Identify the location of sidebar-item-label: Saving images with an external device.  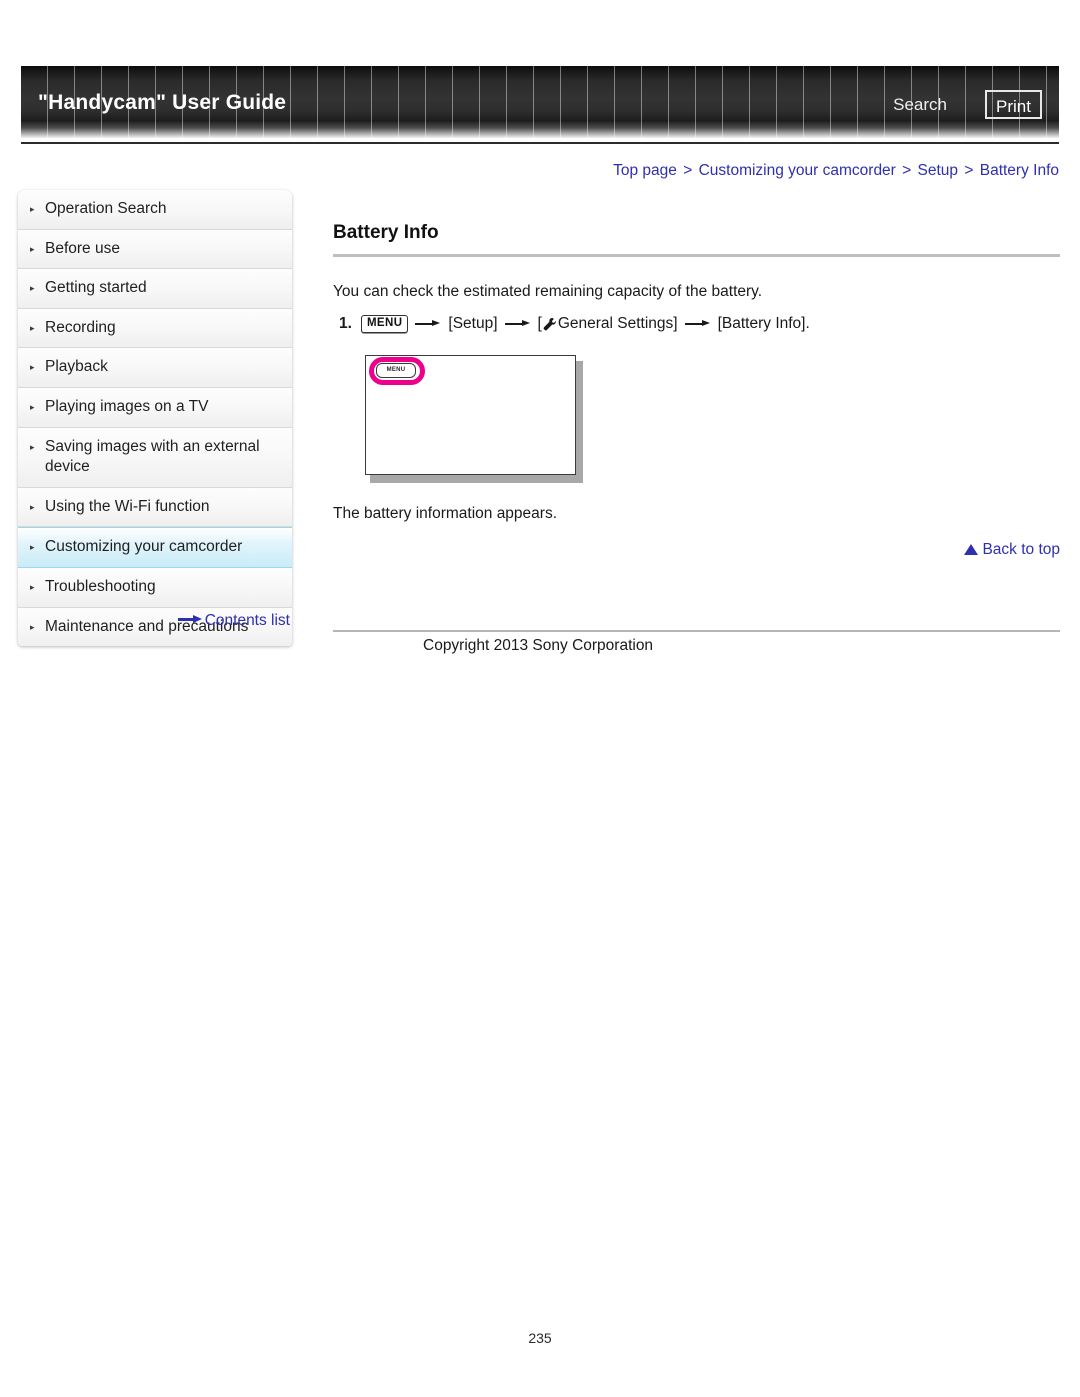
(152, 456).